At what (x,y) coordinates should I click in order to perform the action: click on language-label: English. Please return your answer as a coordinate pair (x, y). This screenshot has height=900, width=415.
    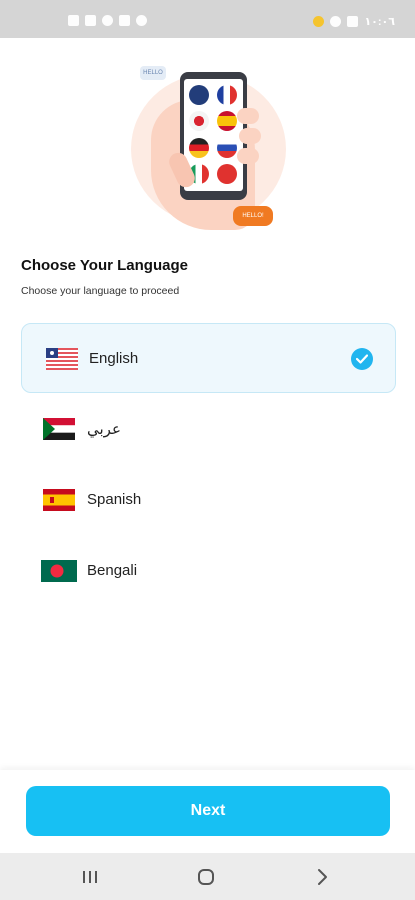
    Looking at the image, I should click on (114, 358).